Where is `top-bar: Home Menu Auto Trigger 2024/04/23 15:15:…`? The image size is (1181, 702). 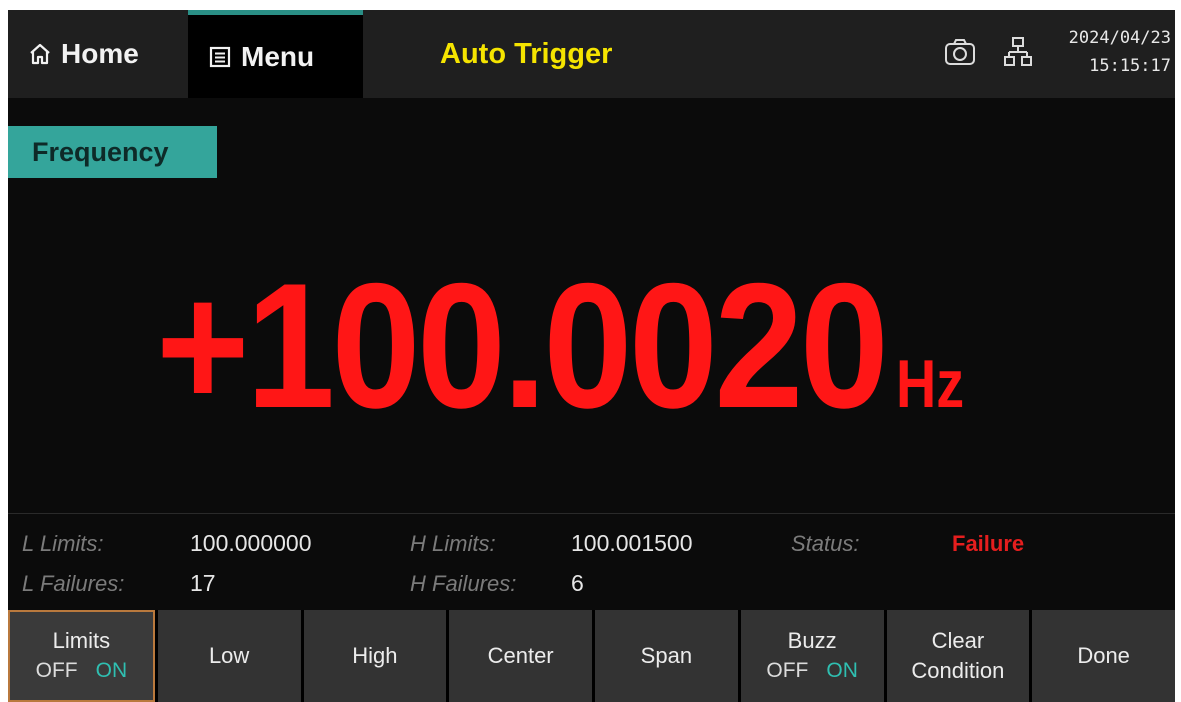
top-bar: Home Menu Auto Trigger 2024/04/23 15:15:… is located at coordinates (591, 54).